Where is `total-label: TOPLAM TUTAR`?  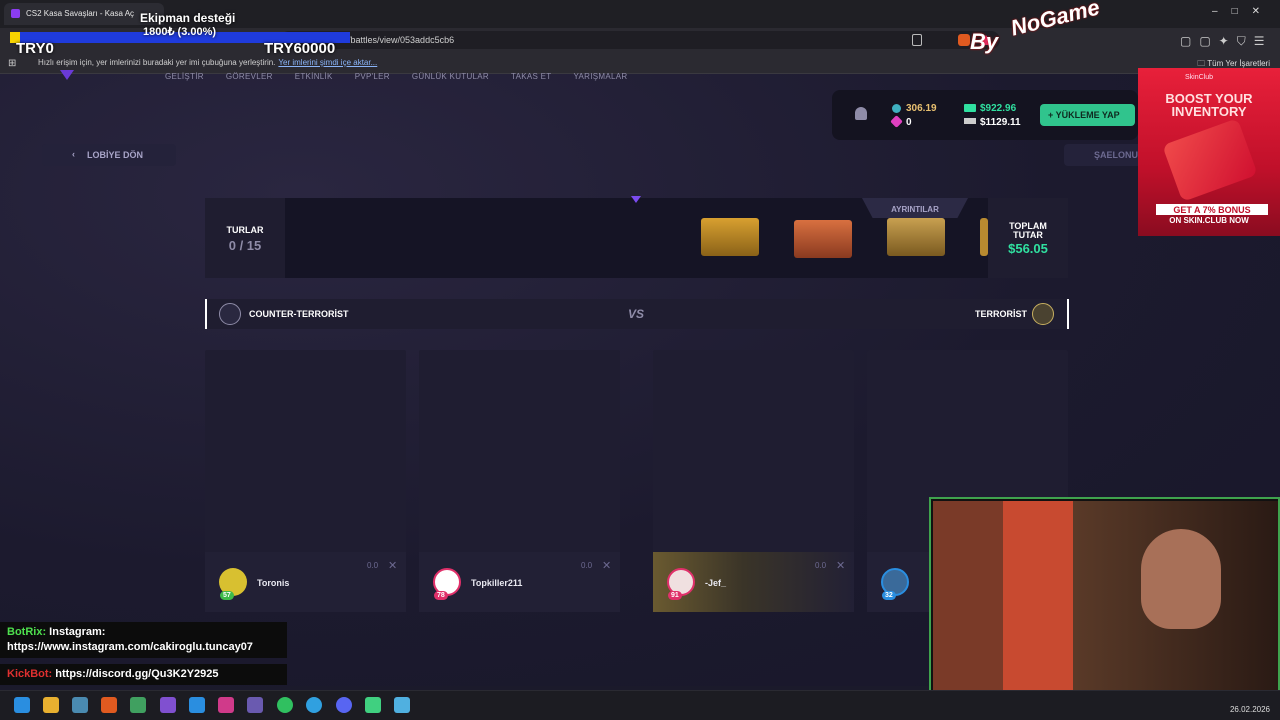
total-label: TOPLAM TUTAR is located at coordinates (1028, 230).